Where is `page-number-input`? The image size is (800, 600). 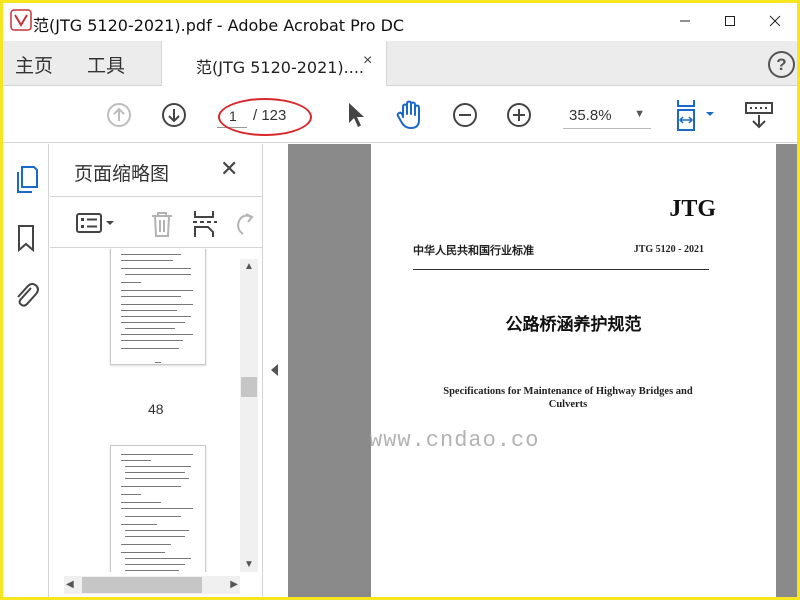
page-number-input is located at coordinates (232, 116).